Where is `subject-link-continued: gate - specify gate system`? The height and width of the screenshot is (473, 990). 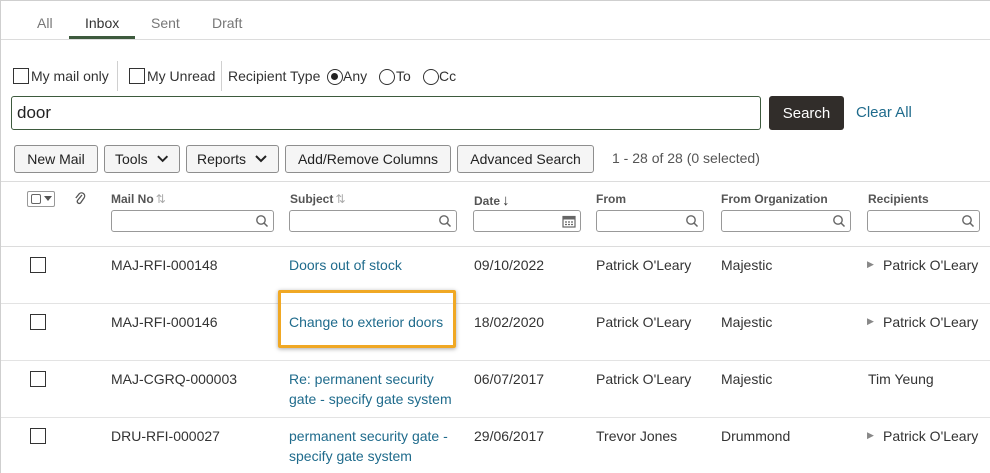 subject-link-continued: gate - specify gate system is located at coordinates (370, 399).